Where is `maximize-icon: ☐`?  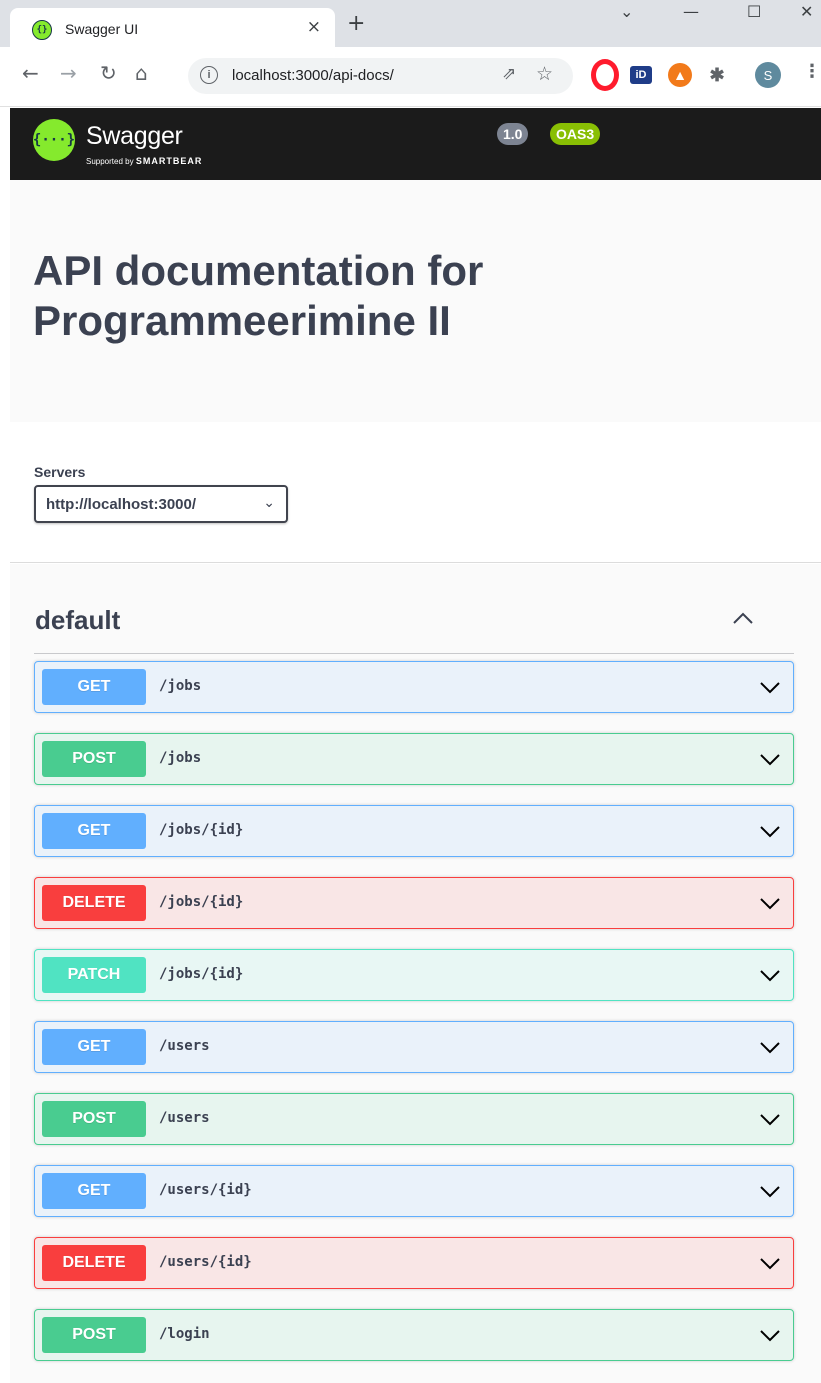
maximize-icon: ☐ is located at coordinates (754, 11).